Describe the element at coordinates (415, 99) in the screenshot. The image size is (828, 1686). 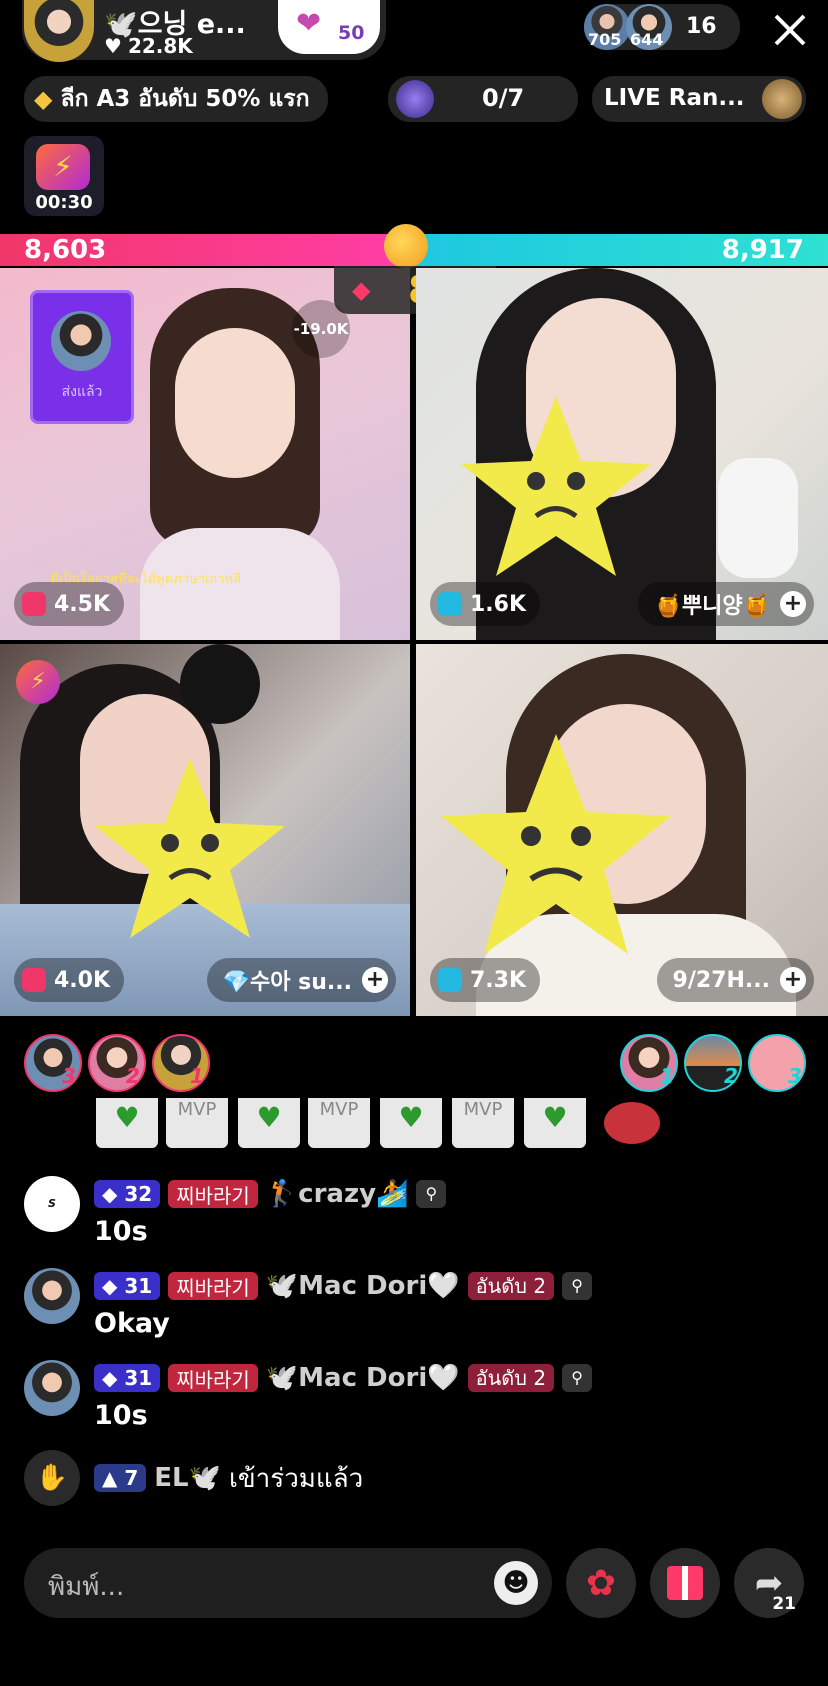
I see `goal-icon` at that location.